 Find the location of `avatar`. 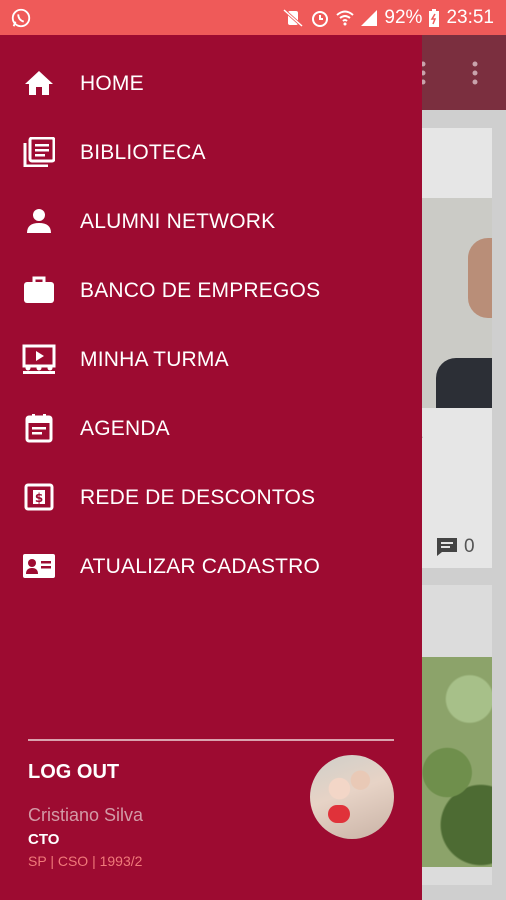

avatar is located at coordinates (352, 797).